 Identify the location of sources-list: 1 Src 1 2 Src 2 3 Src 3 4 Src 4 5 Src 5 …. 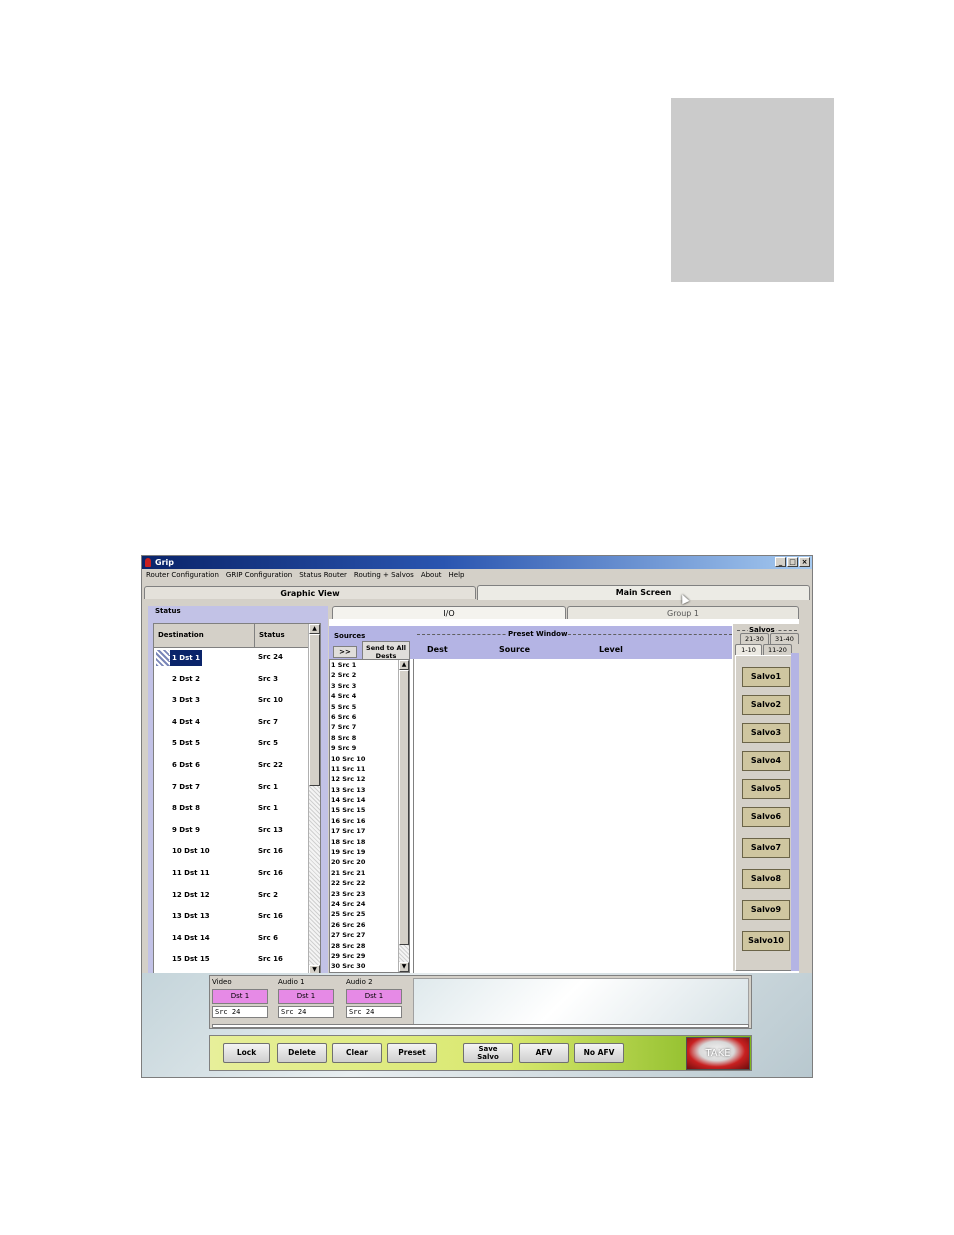
(369, 816).